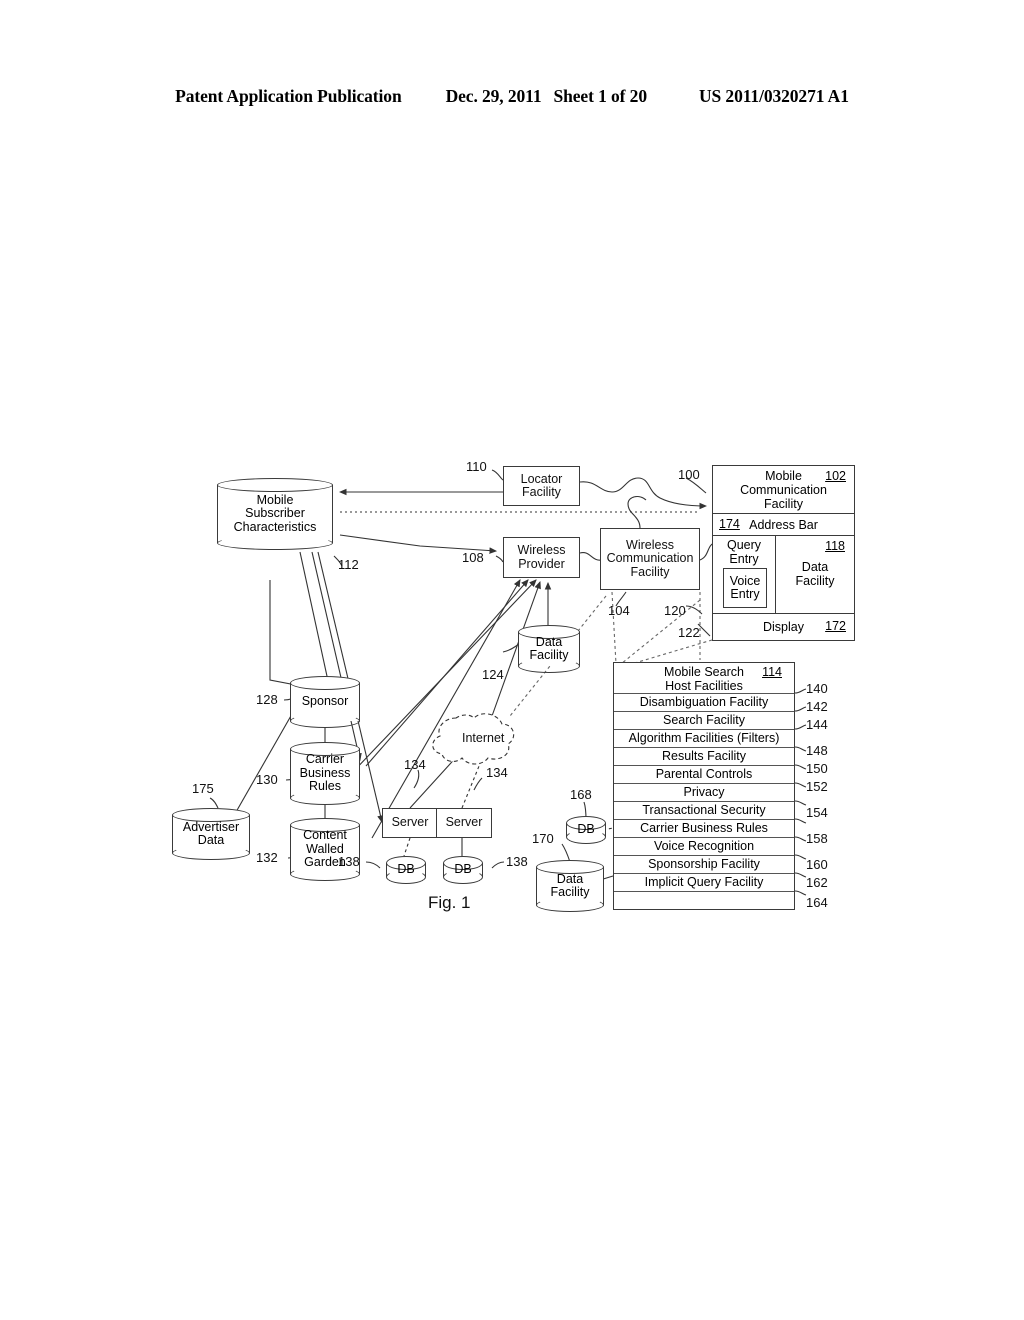  I want to click on ref-118: 118, so click(835, 546).